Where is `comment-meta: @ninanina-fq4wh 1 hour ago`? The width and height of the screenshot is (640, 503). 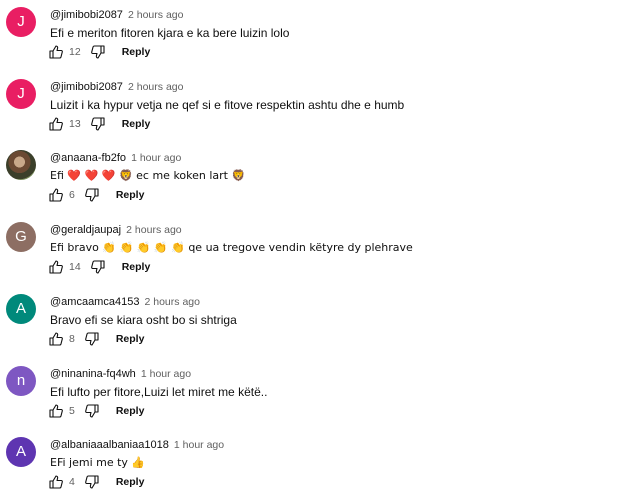
comment-meta: @ninanina-fq4wh 1 hour ago is located at coordinates (120, 374).